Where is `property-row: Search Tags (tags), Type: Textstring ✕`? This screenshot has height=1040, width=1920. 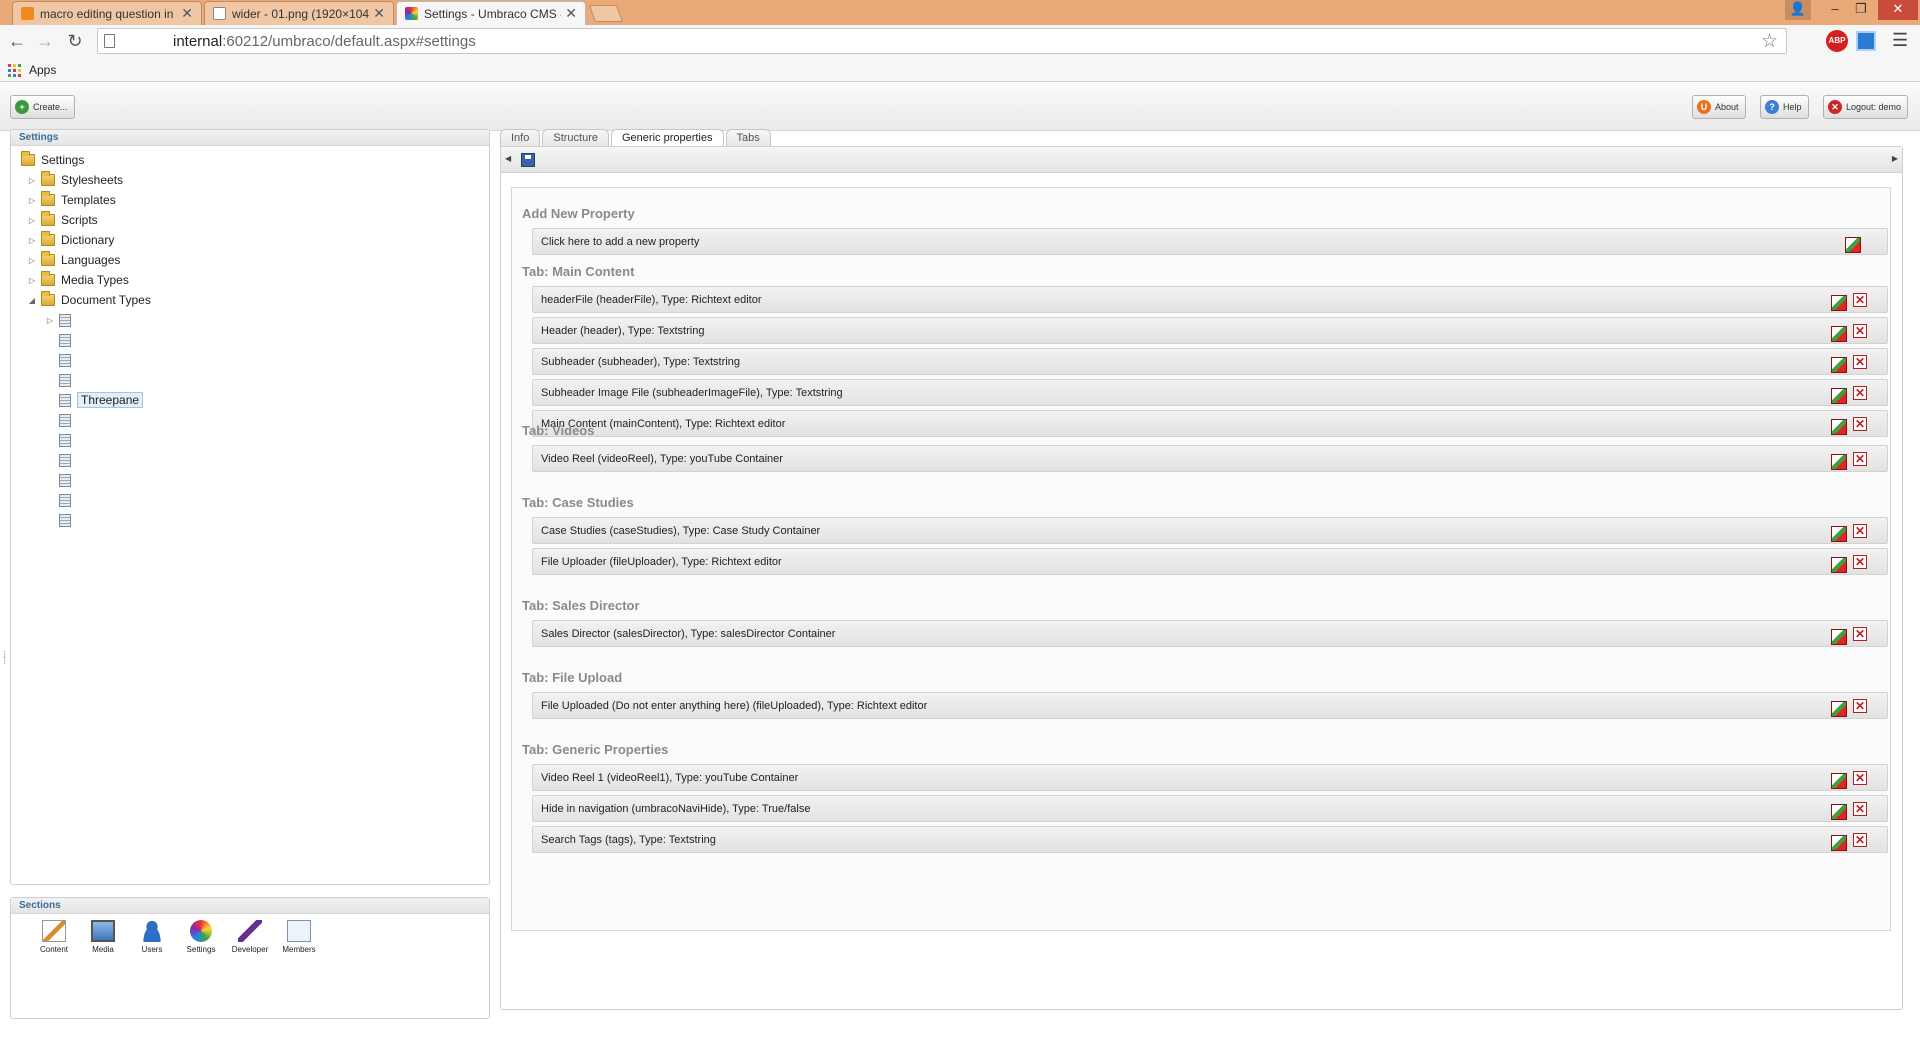
property-row: Search Tags (tags), Type: Textstring ✕ is located at coordinates (1210, 839).